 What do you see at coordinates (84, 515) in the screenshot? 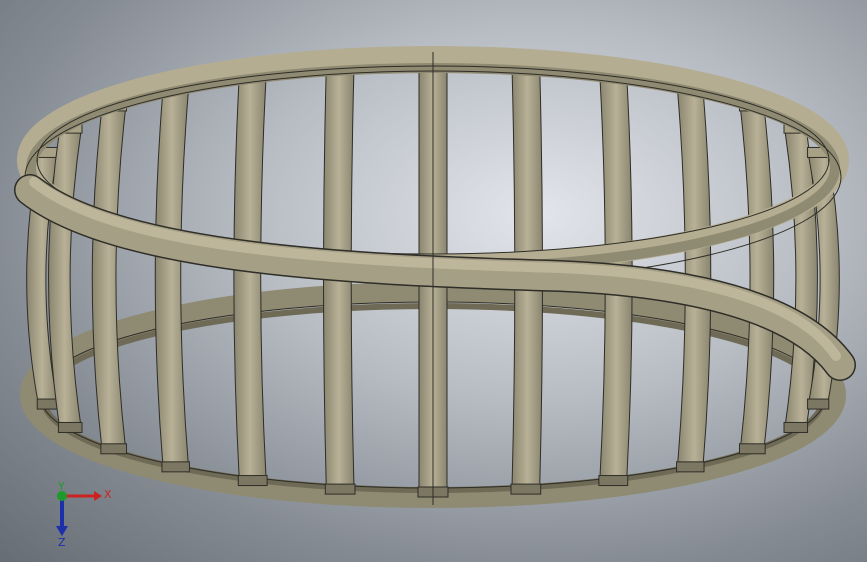
I see `axis-triad: X Y Z` at bounding box center [84, 515].